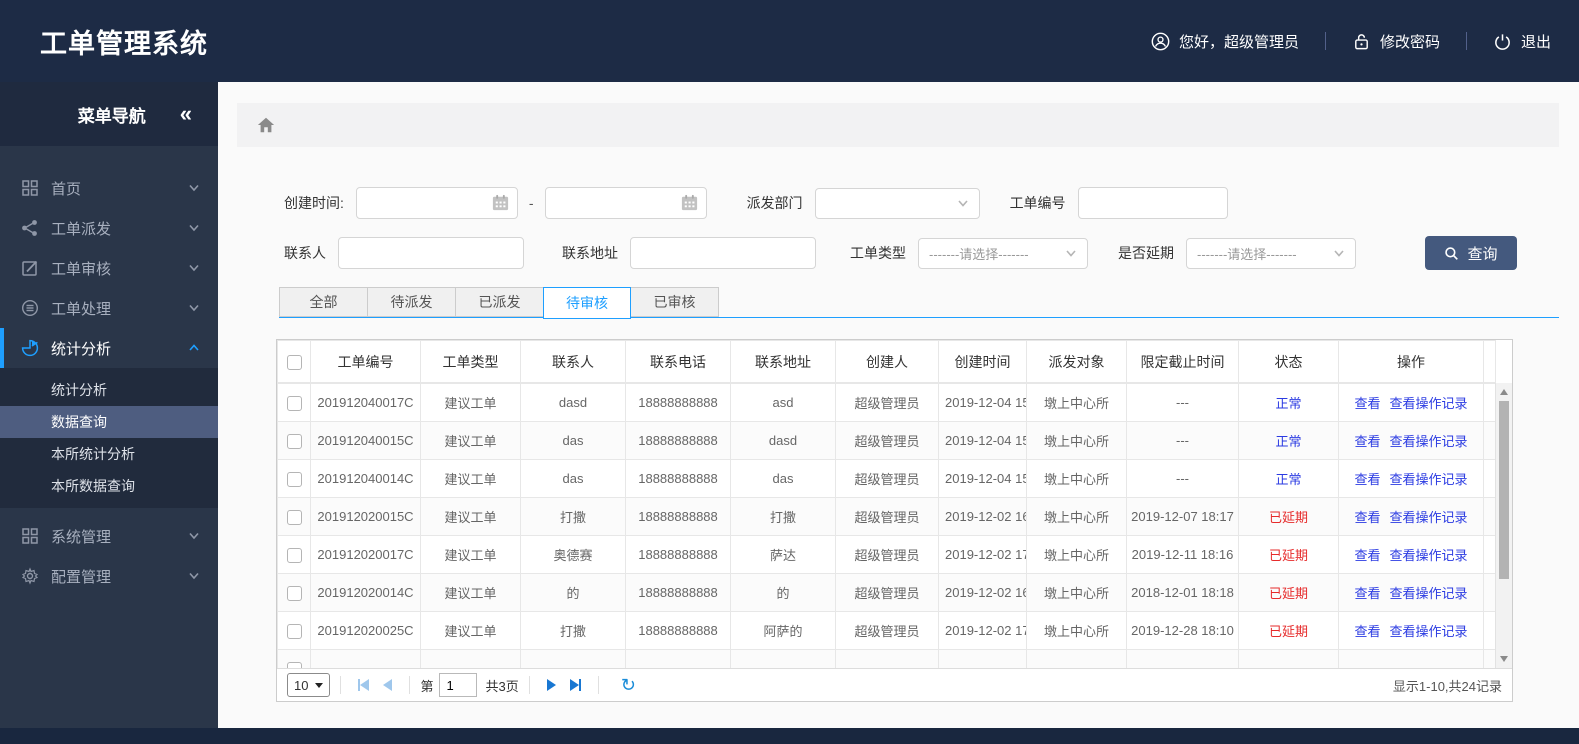 The width and height of the screenshot is (1579, 744). Describe the element at coordinates (323, 302) in the screenshot. I see `tab-全部: 全部` at that location.